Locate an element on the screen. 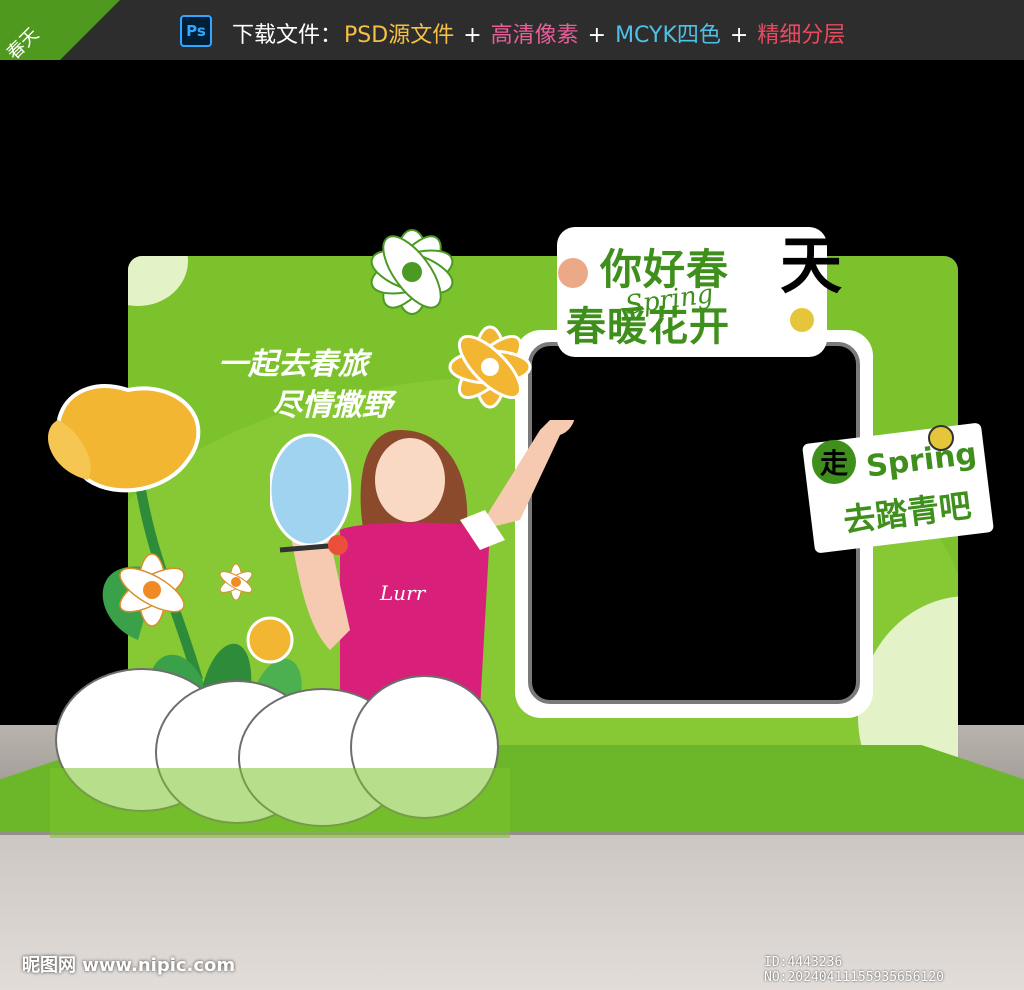  slogan-line1: 一起去春旅 is located at coordinates (293, 364).